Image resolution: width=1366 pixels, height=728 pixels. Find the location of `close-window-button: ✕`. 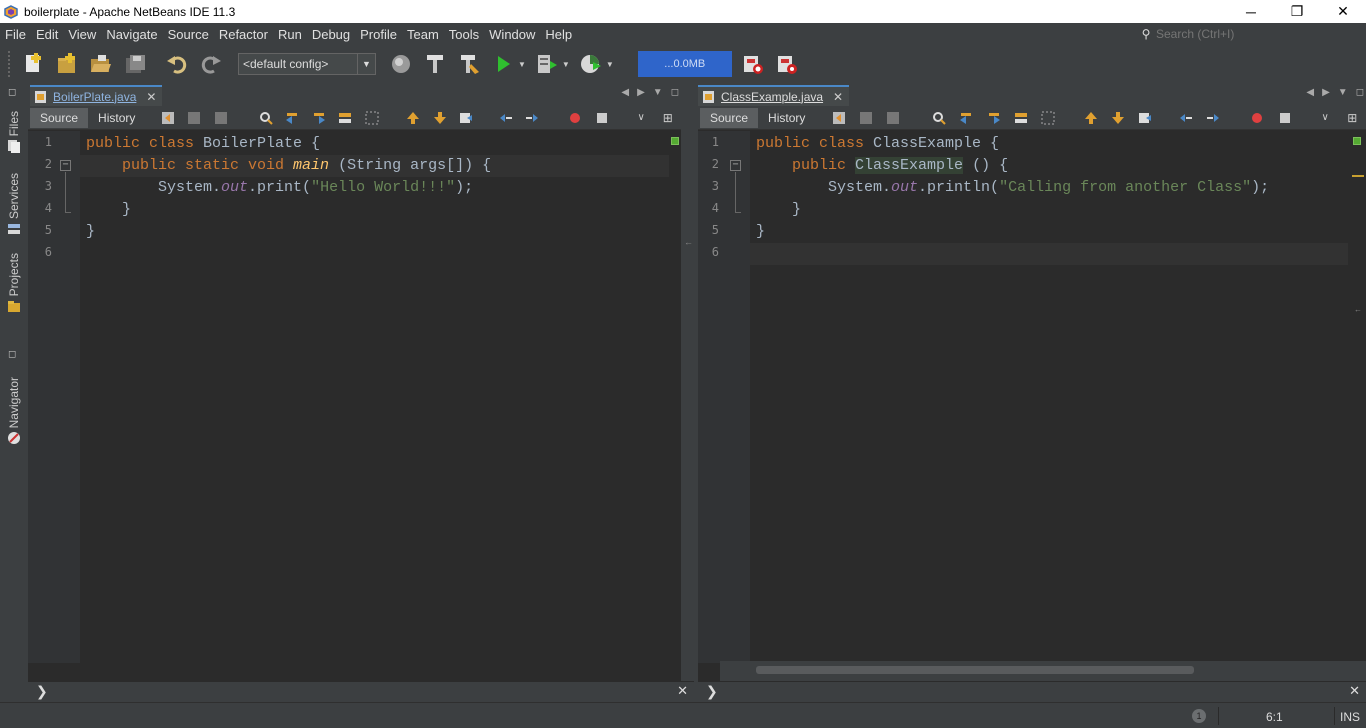

close-window-button: ✕ is located at coordinates (1343, 11).